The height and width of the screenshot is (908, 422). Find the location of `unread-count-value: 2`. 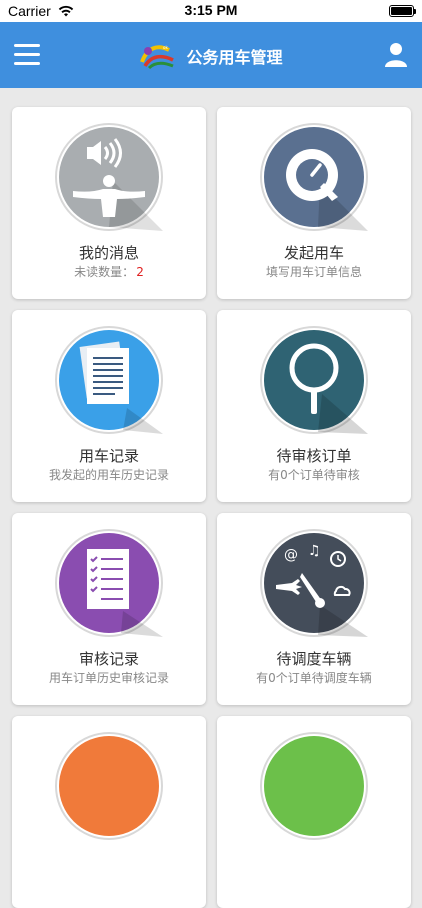

unread-count-value: 2 is located at coordinates (140, 272).